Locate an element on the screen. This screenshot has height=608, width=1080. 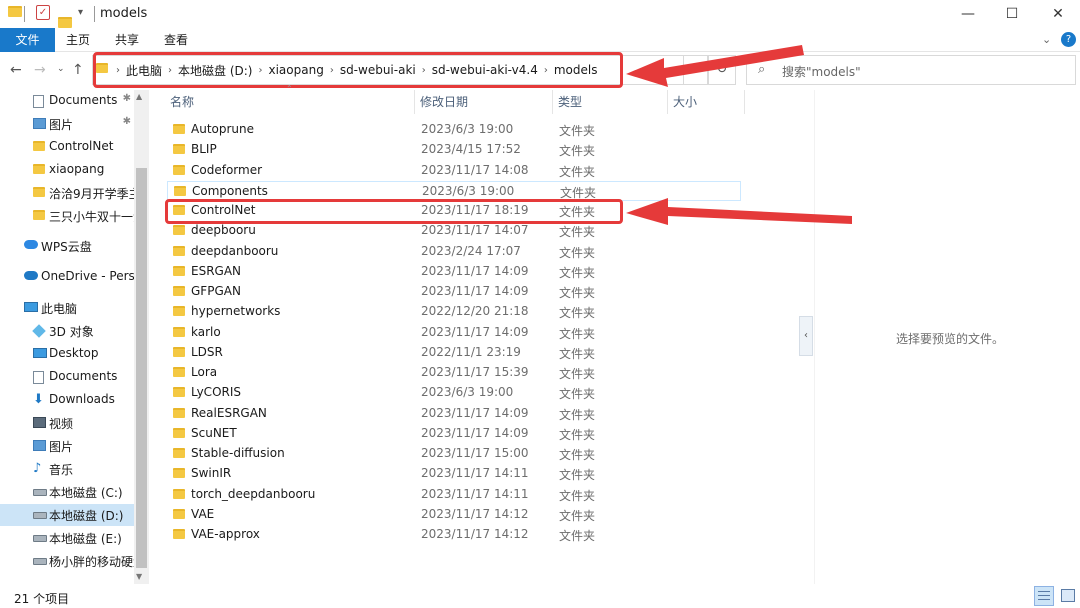
download-icon: ⬇ is located at coordinates (38, 399).